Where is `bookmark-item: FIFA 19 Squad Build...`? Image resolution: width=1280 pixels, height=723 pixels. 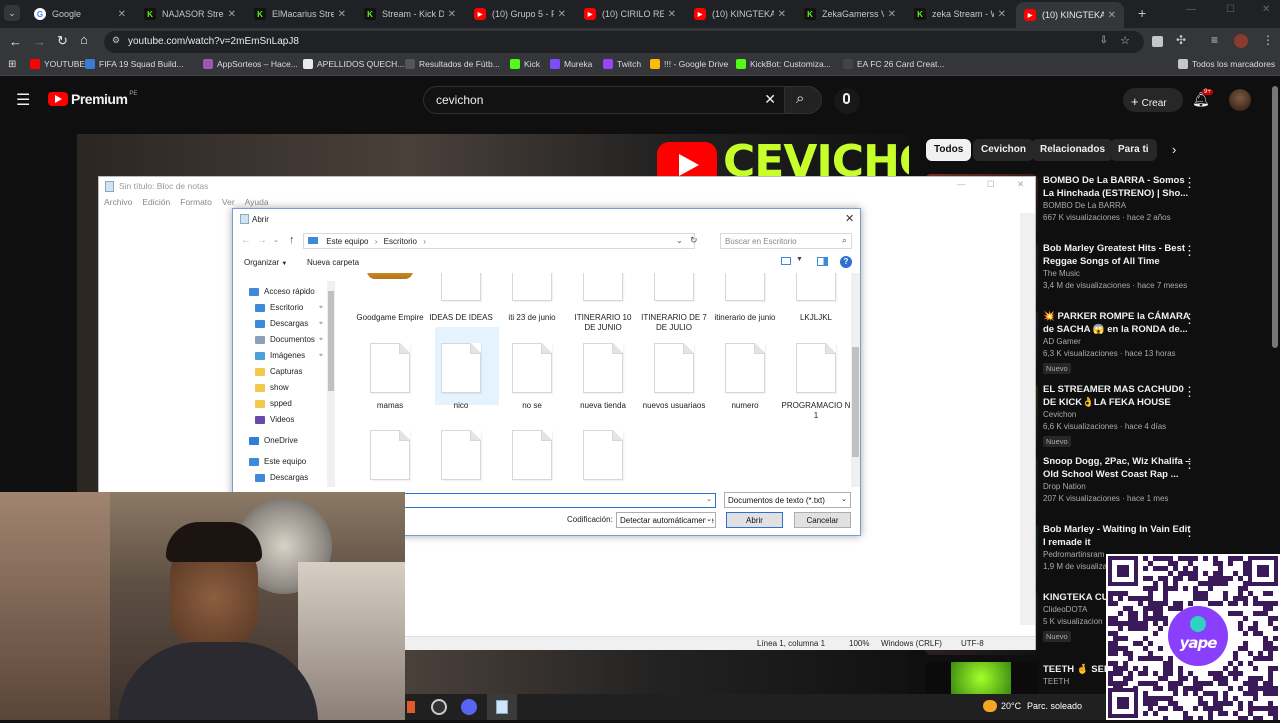 bookmark-item: FIFA 19 Squad Build... is located at coordinates (134, 64).